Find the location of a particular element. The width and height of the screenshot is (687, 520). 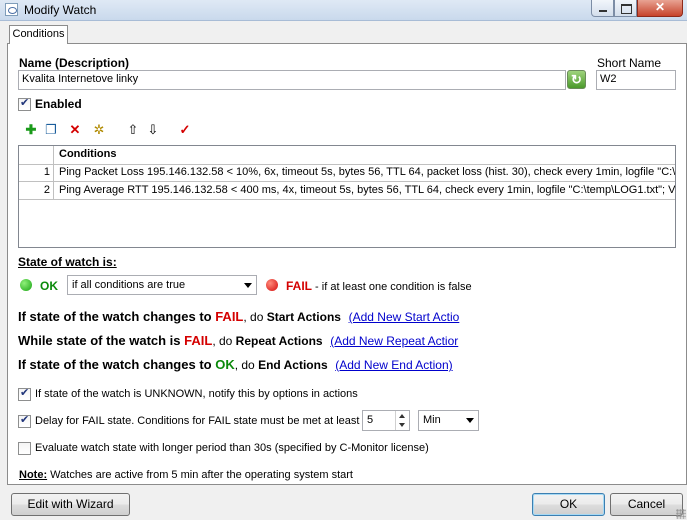

refresh-icon: ↻ is located at coordinates (576, 79).